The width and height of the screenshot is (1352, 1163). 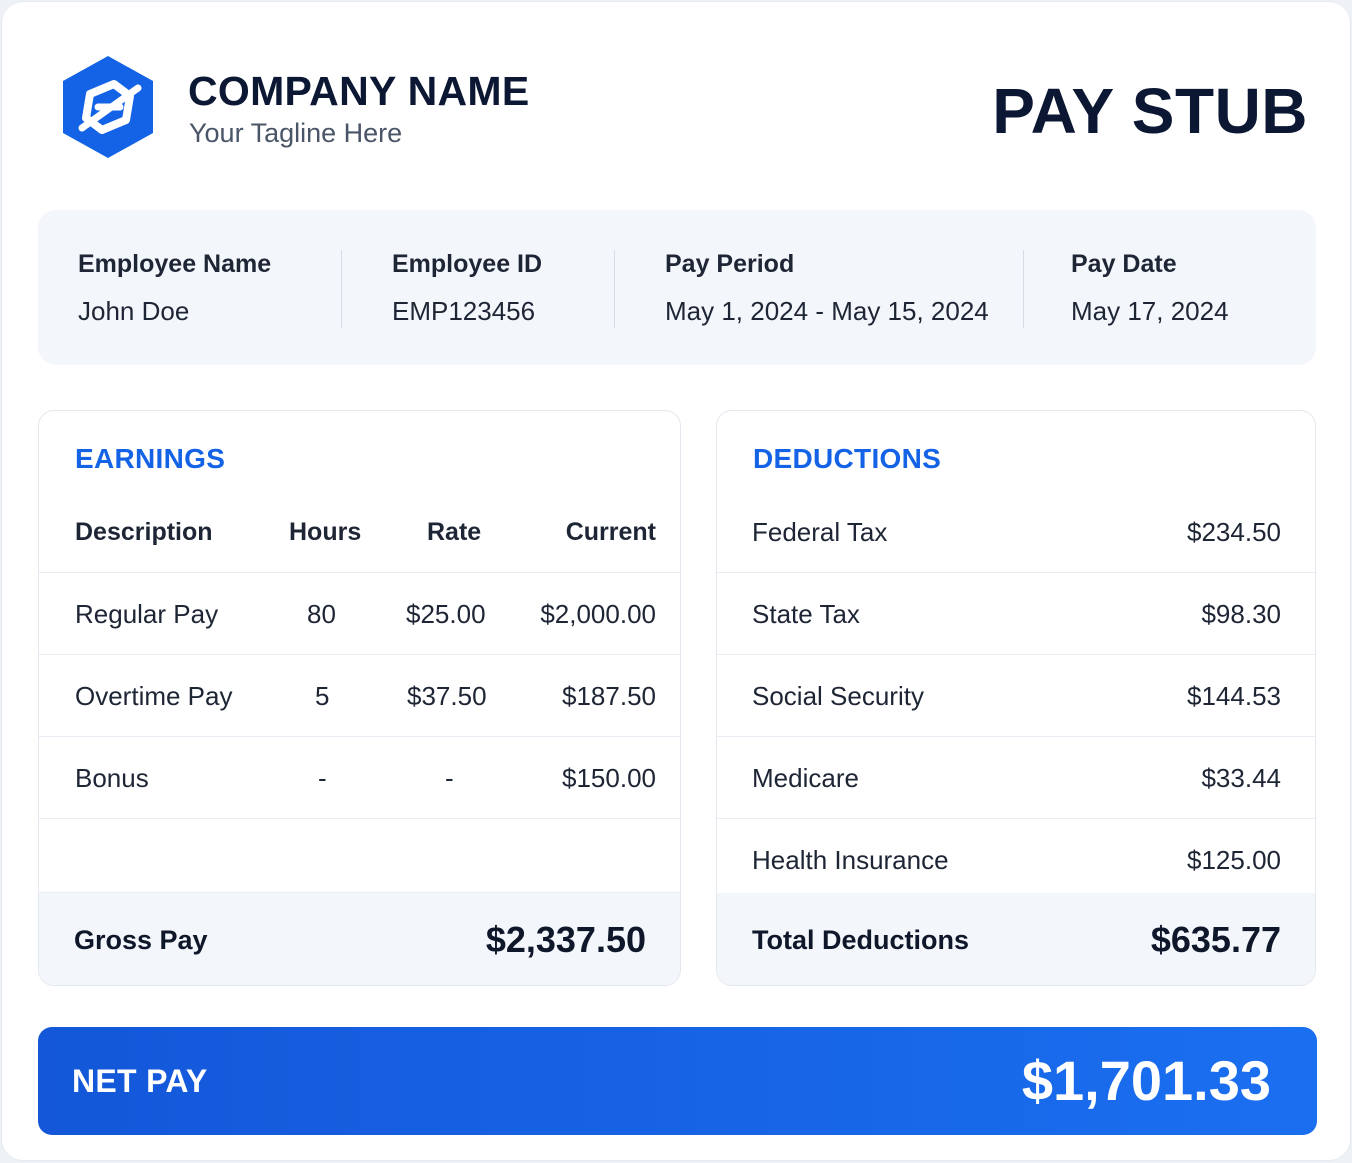 What do you see at coordinates (359, 939) in the screenshot?
I see `gross-pay-row: Gross Pay $2,337.50` at bounding box center [359, 939].